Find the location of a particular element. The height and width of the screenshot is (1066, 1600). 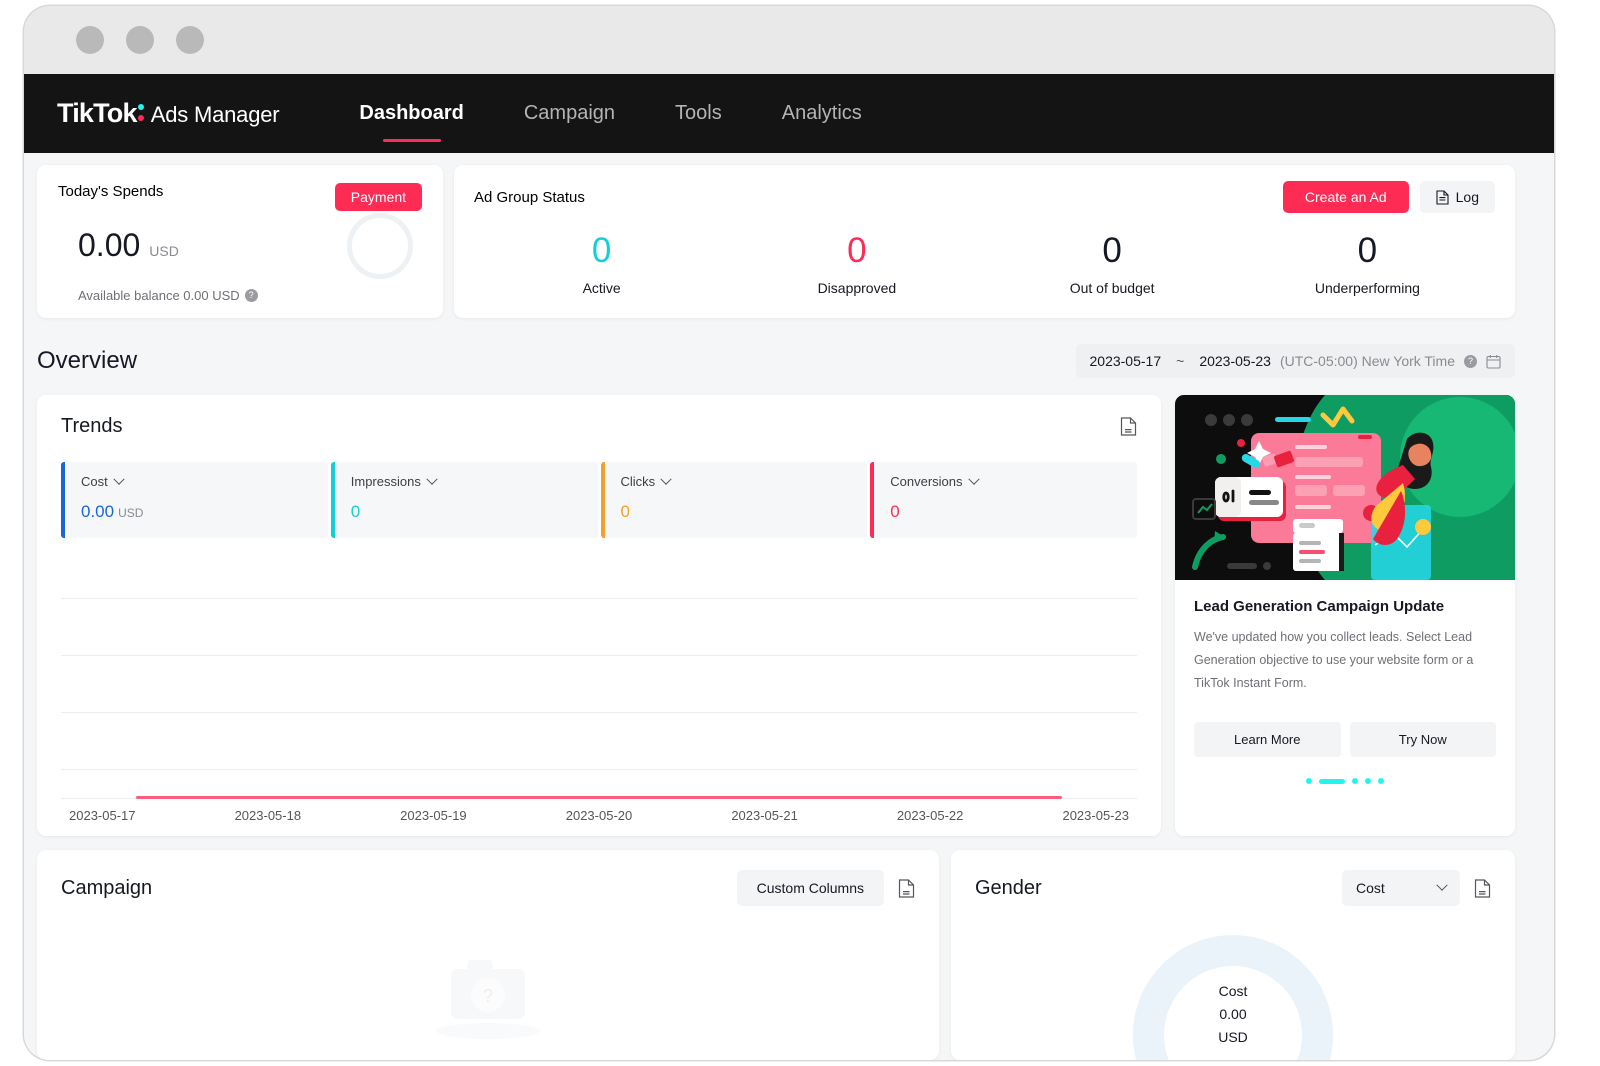

empty-state-icon: ? is located at coordinates (488, 999).